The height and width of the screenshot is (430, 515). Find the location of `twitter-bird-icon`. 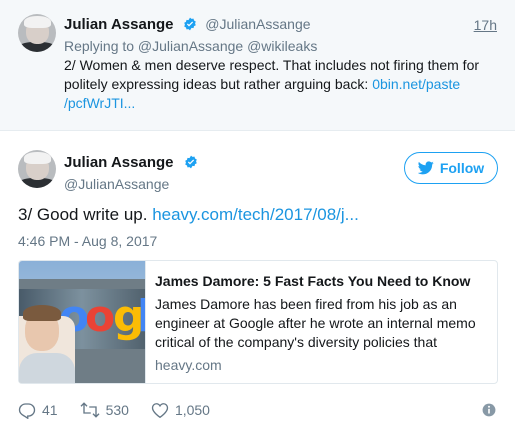

twitter-bird-icon is located at coordinates (425, 168).